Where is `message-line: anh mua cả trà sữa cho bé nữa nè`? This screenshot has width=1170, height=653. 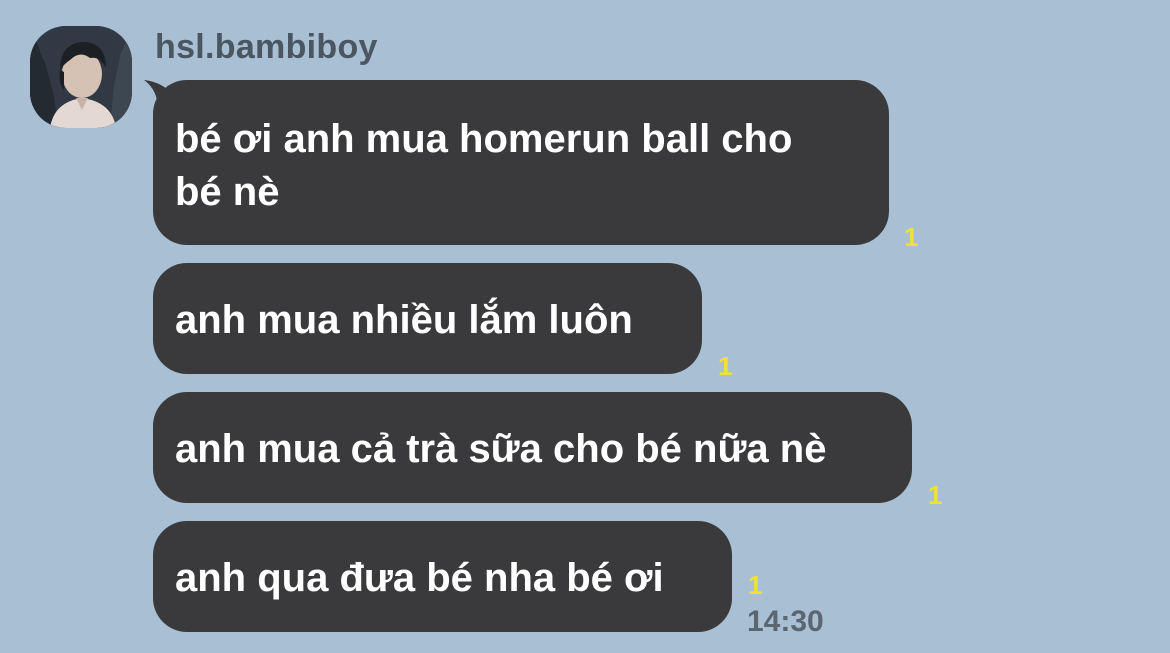 message-line: anh mua cả trà sữa cho bé nữa nè is located at coordinates (501, 449).